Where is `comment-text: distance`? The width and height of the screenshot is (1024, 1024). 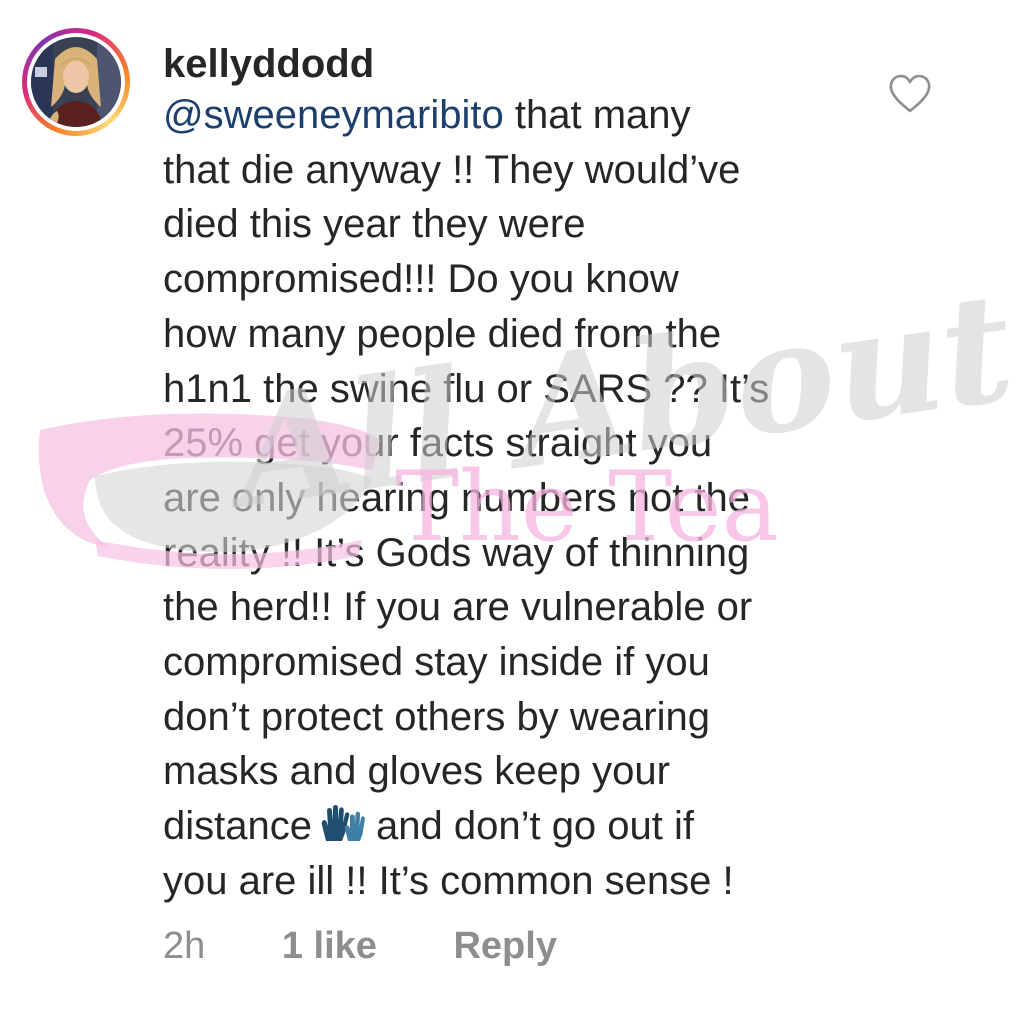
comment-text: distance is located at coordinates (237, 826).